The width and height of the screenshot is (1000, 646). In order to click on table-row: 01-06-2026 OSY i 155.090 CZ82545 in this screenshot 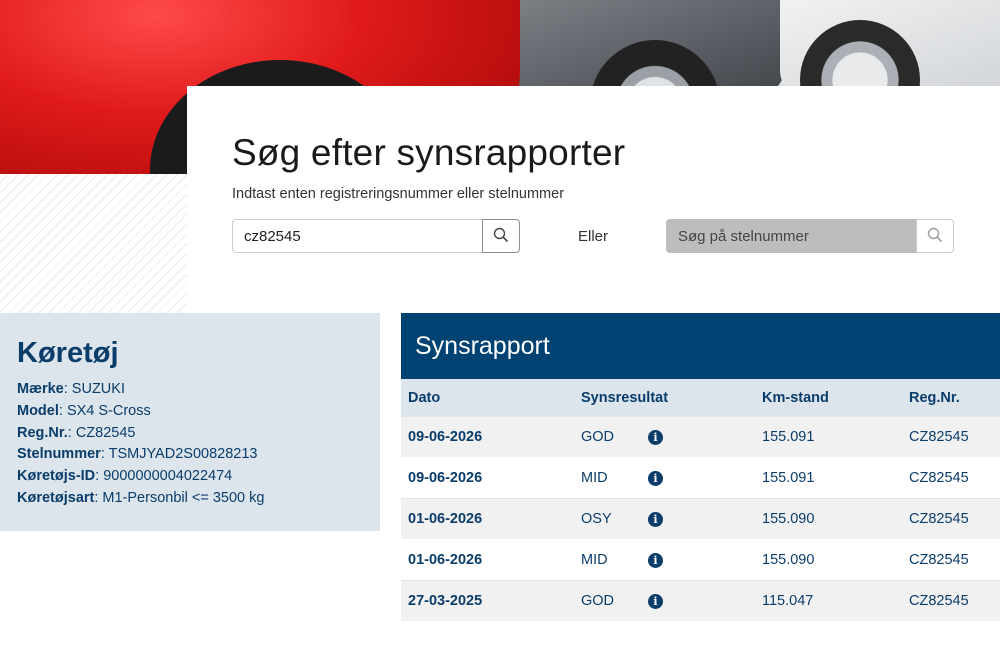, I will do `click(700, 519)`.